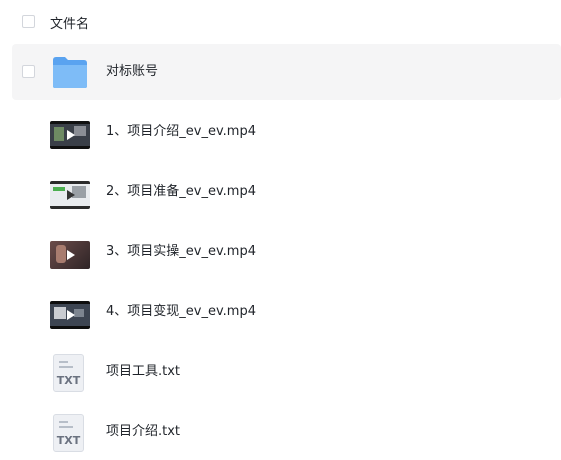  I want to click on select-all-checkbox, so click(28, 21).